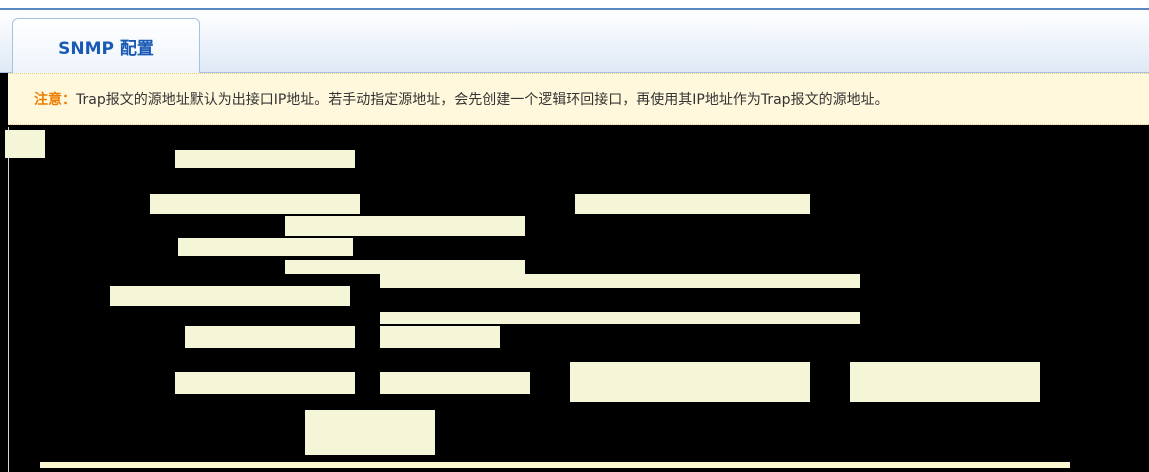  Describe the element at coordinates (555, 465) in the screenshot. I see `bottom-border` at that location.